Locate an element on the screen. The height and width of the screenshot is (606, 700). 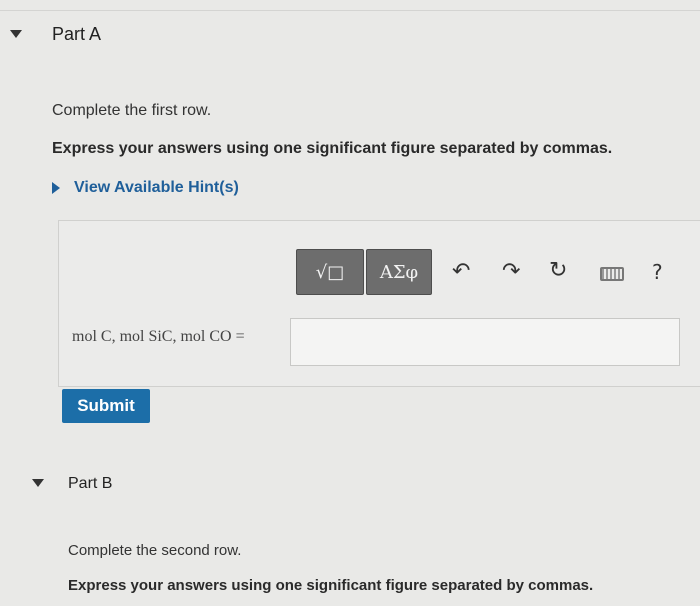
reset-icon: ↻ is located at coordinates (558, 270).